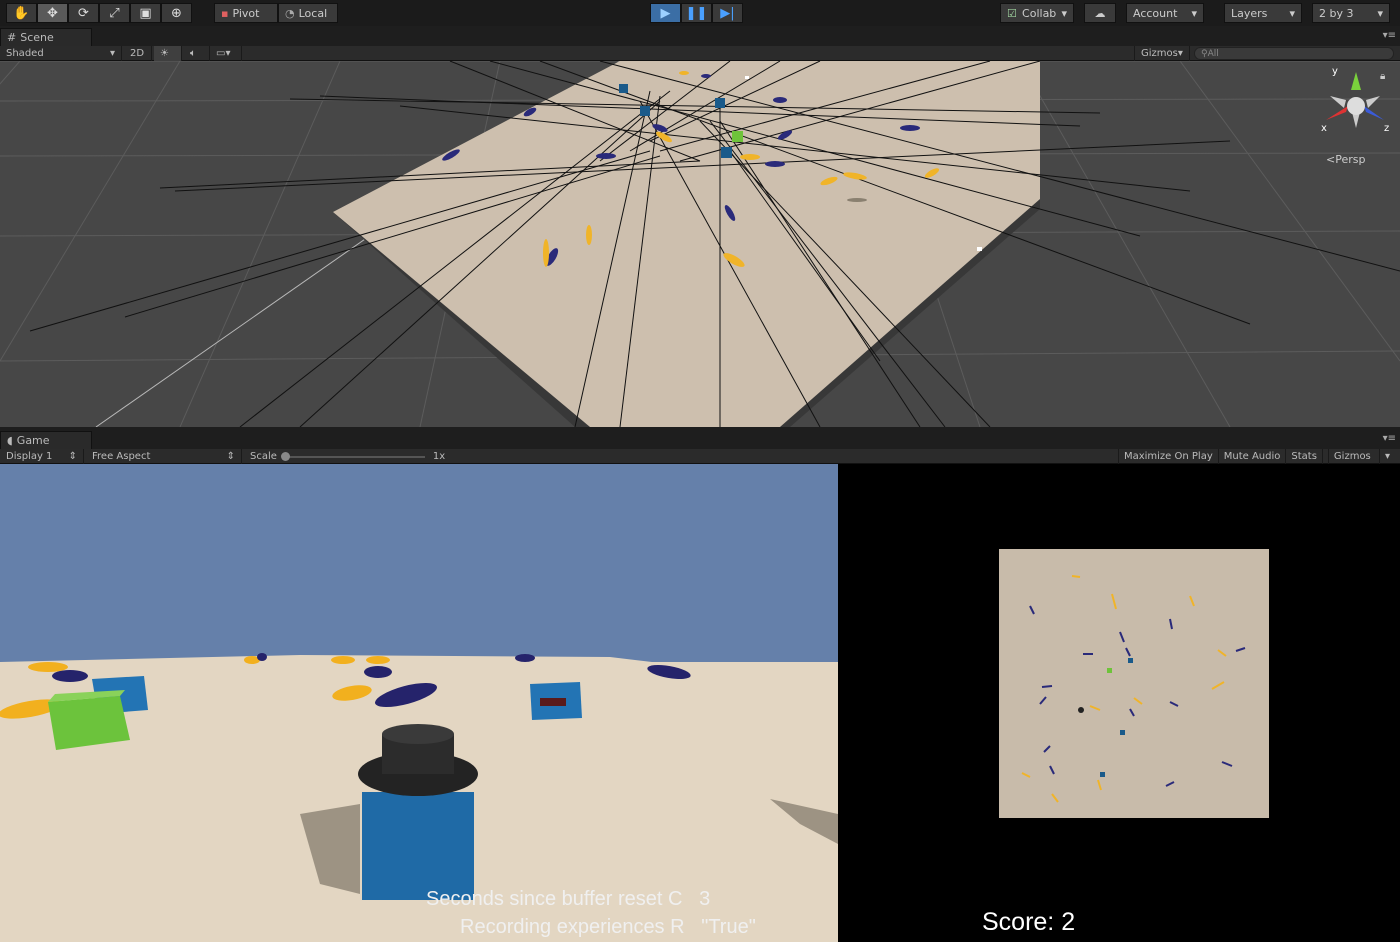 Image resolution: width=1400 pixels, height=942 pixels. What do you see at coordinates (1387, 128) in the screenshot?
I see `axis-z-label: z` at bounding box center [1387, 128].